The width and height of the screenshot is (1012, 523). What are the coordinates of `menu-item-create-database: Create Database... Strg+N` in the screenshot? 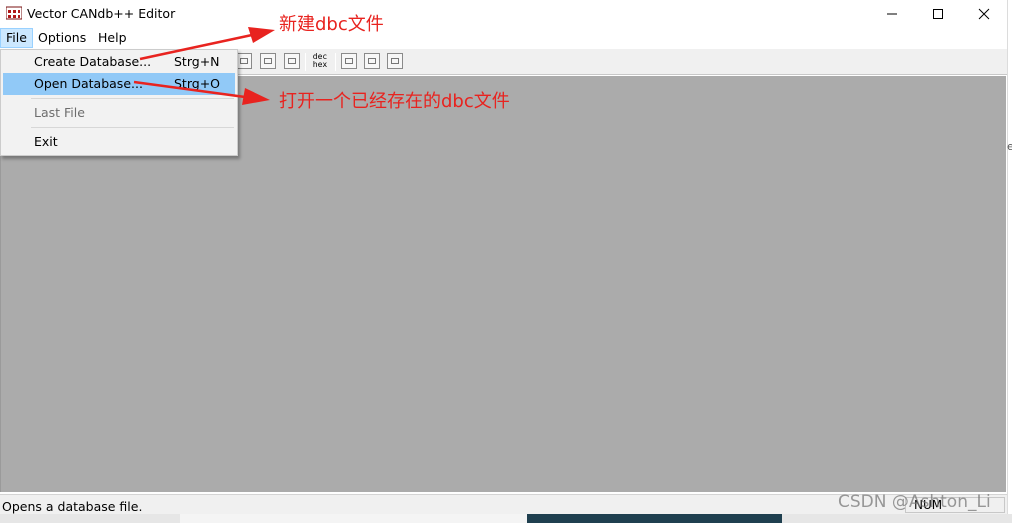 It's located at (119, 62).